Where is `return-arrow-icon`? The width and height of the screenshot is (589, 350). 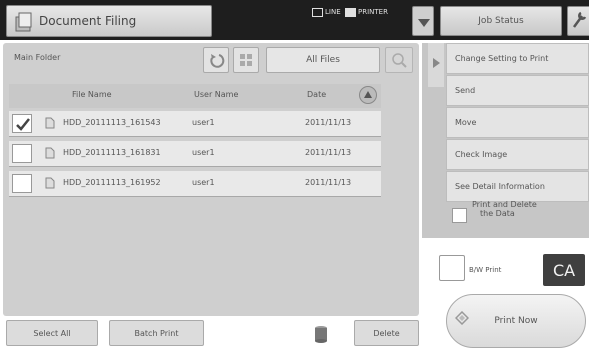 return-arrow-icon is located at coordinates (217, 61).